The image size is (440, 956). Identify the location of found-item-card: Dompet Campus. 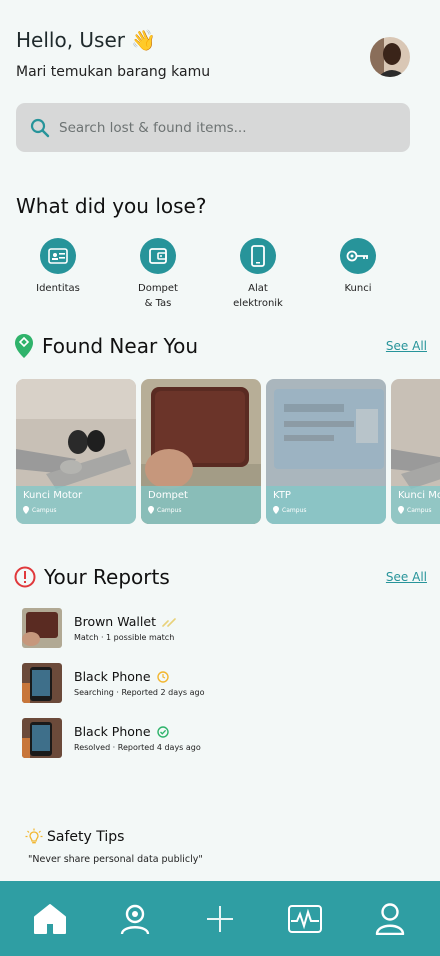
(201, 451).